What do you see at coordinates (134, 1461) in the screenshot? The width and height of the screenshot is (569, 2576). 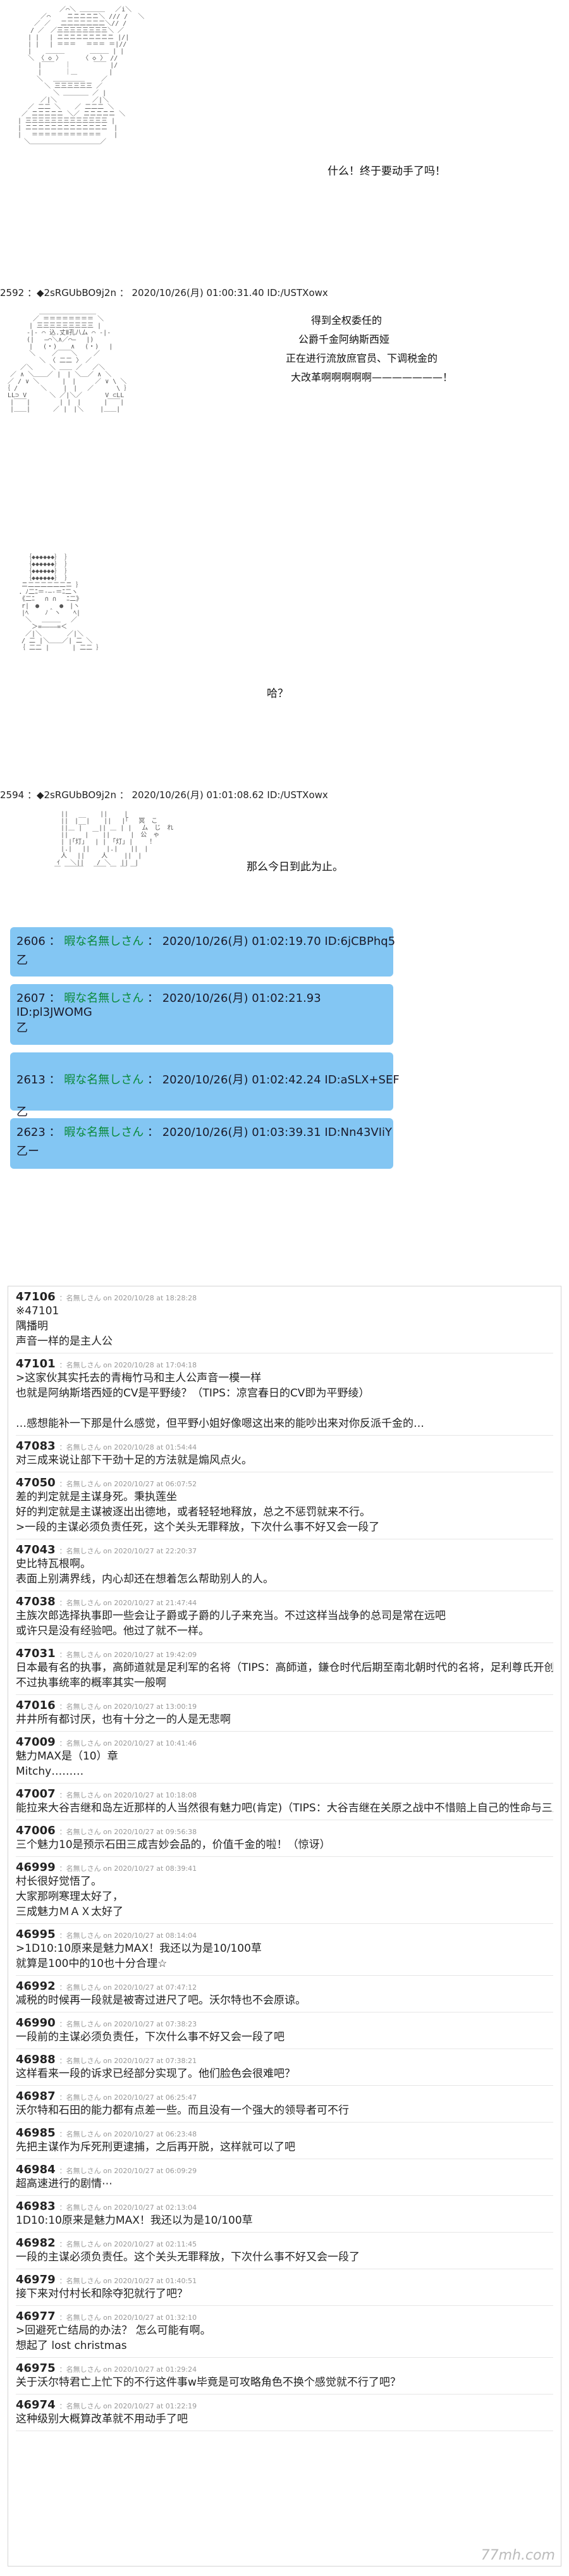 I see `comment-line: 对三成来说让部下干劲十足的方法就是煽风点火。` at bounding box center [134, 1461].